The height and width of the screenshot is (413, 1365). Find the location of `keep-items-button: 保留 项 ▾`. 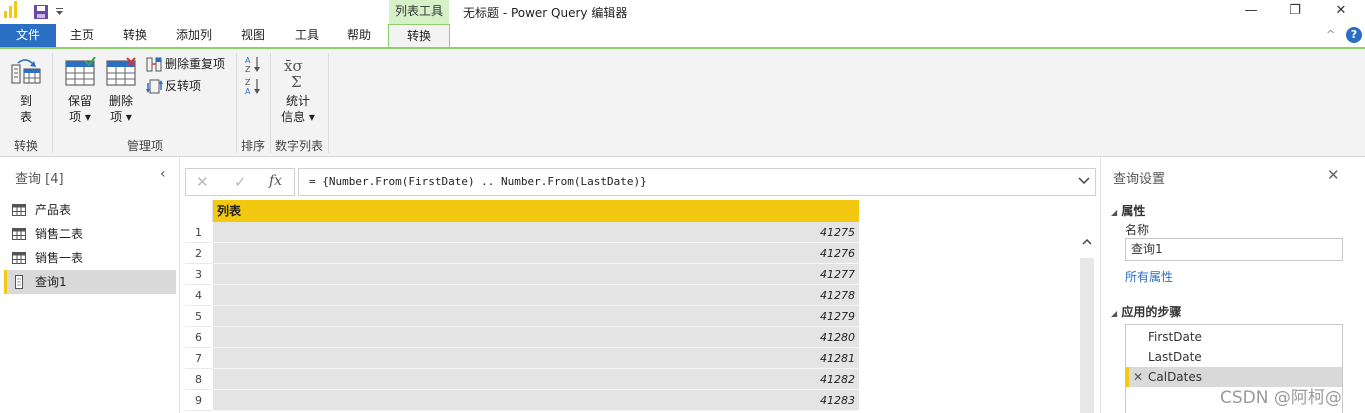

keep-items-button: 保留 项 ▾ is located at coordinates (80, 94).